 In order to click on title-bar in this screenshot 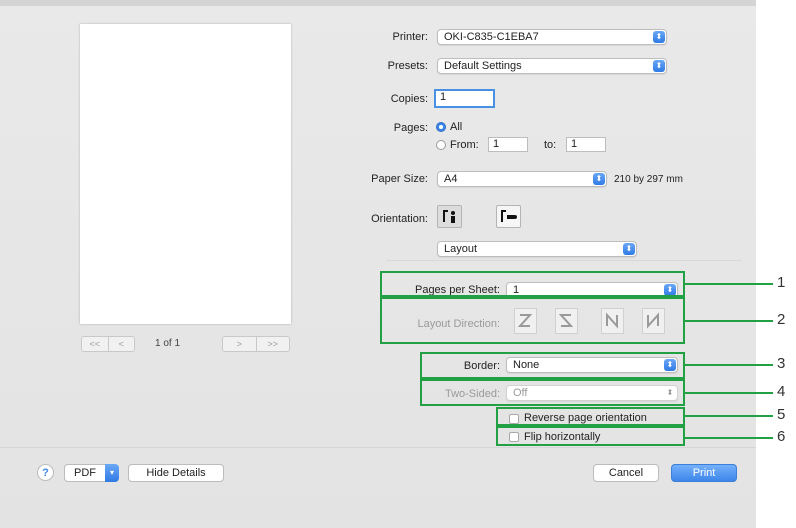, I will do `click(378, 3)`.